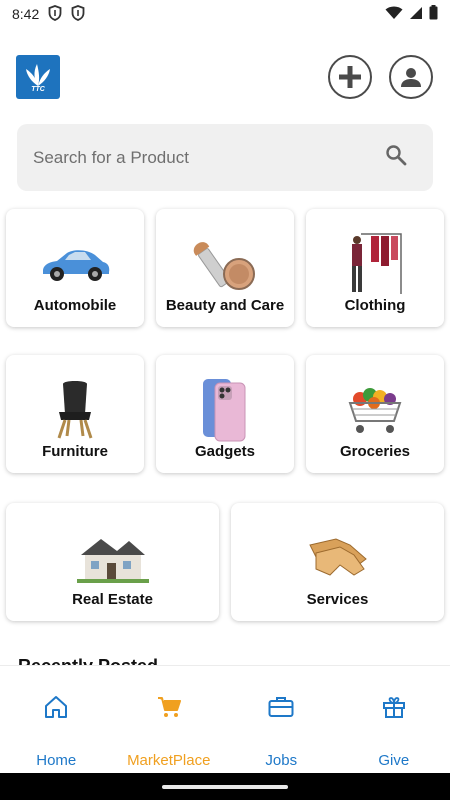 The image size is (450, 800). I want to click on add-post-button, so click(350, 77).